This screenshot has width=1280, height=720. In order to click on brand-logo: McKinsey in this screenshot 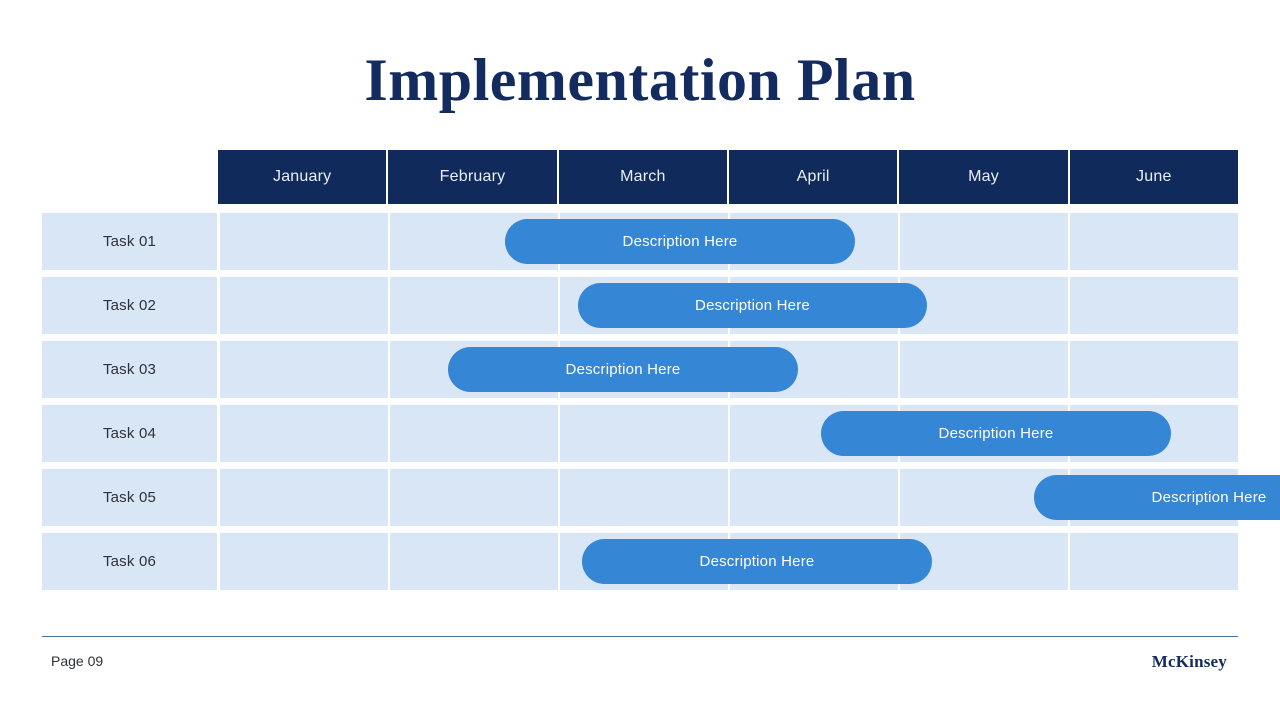, I will do `click(1189, 661)`.